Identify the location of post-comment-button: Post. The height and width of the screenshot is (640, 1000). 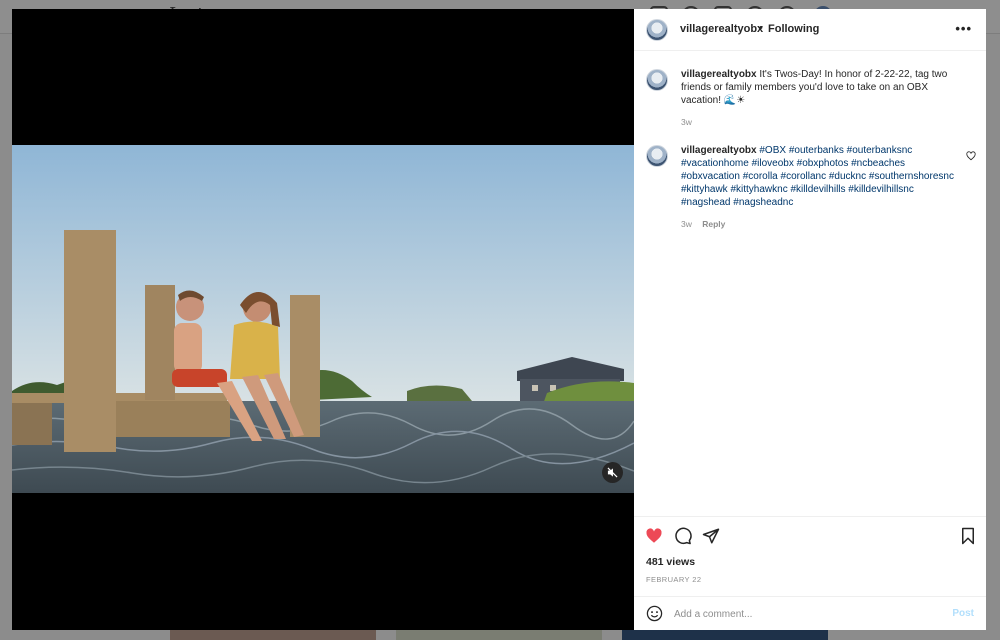
(963, 613).